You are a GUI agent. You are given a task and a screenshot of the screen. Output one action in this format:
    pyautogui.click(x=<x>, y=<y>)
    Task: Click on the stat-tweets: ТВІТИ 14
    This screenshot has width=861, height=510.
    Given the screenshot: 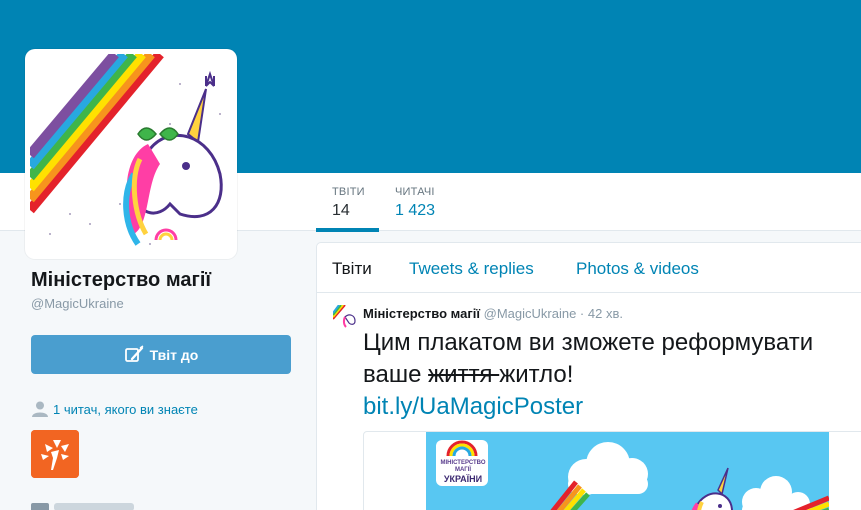 What is the action you would take?
    pyautogui.click(x=348, y=203)
    